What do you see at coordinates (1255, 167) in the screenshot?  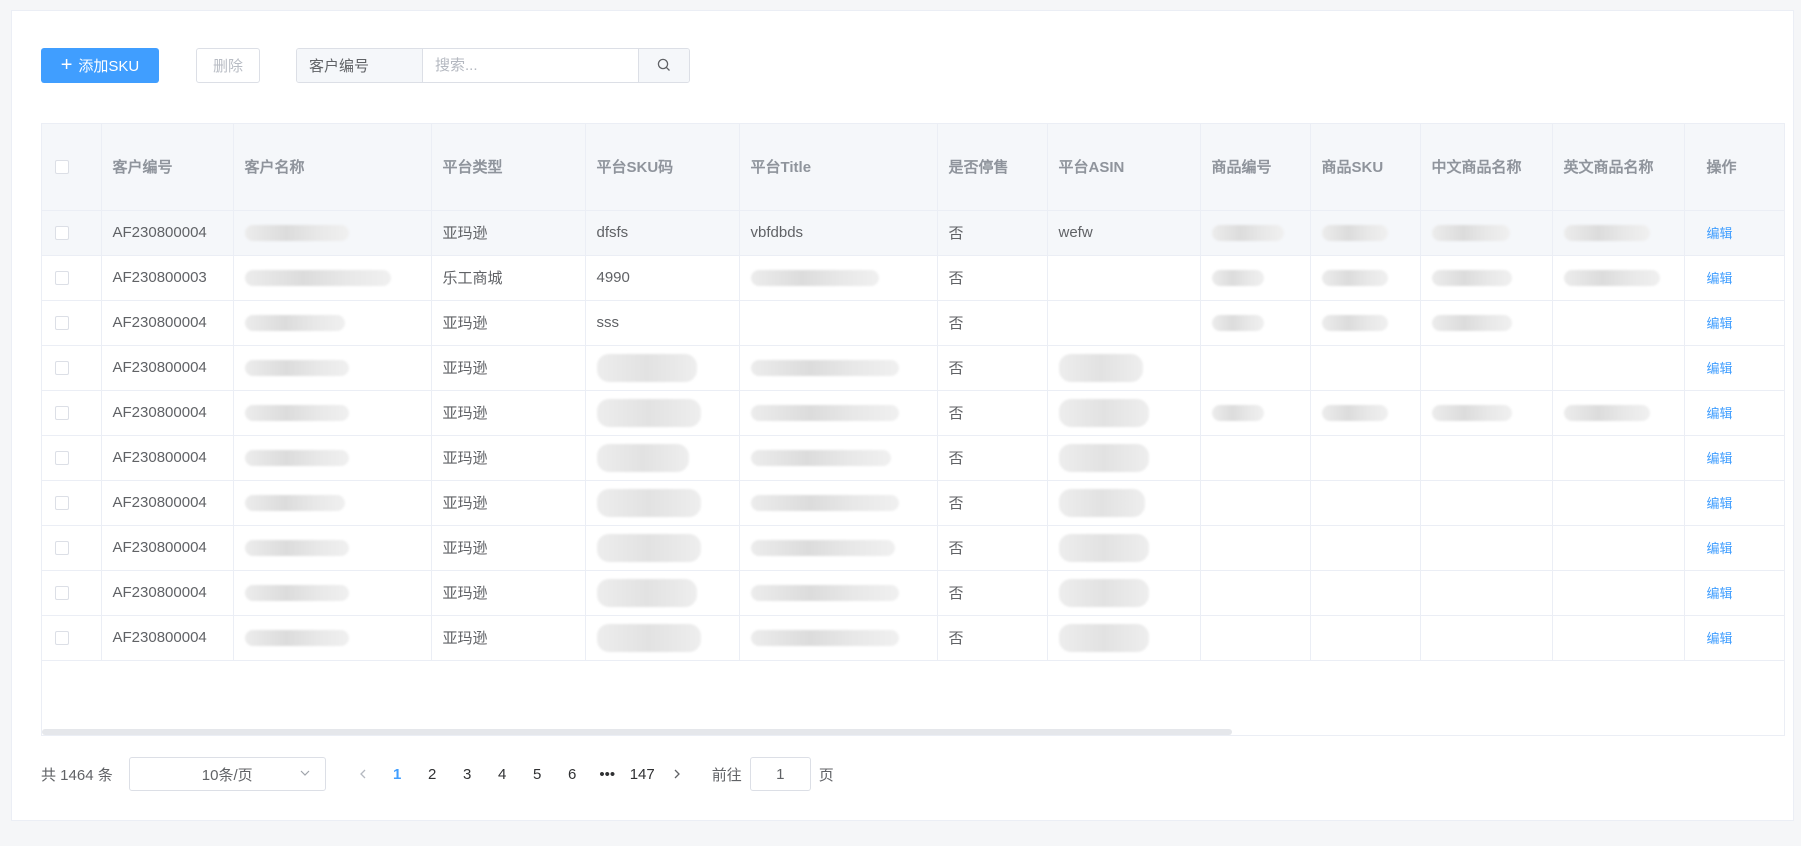 I see `column-header: 商品编号` at bounding box center [1255, 167].